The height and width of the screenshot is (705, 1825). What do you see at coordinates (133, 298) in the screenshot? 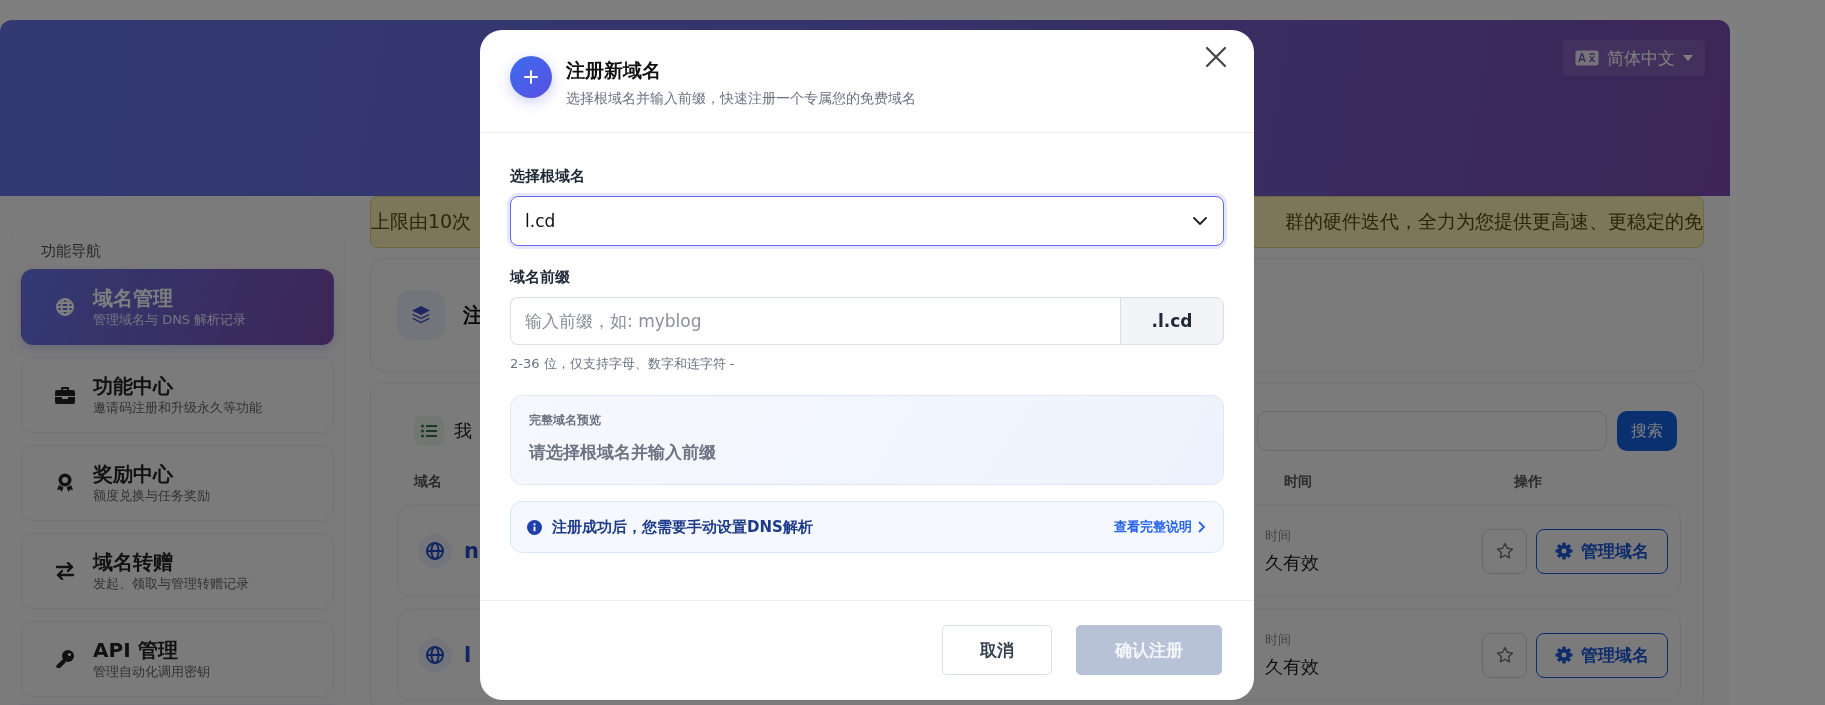
I see `nav-item-title: 域名管理` at bounding box center [133, 298].